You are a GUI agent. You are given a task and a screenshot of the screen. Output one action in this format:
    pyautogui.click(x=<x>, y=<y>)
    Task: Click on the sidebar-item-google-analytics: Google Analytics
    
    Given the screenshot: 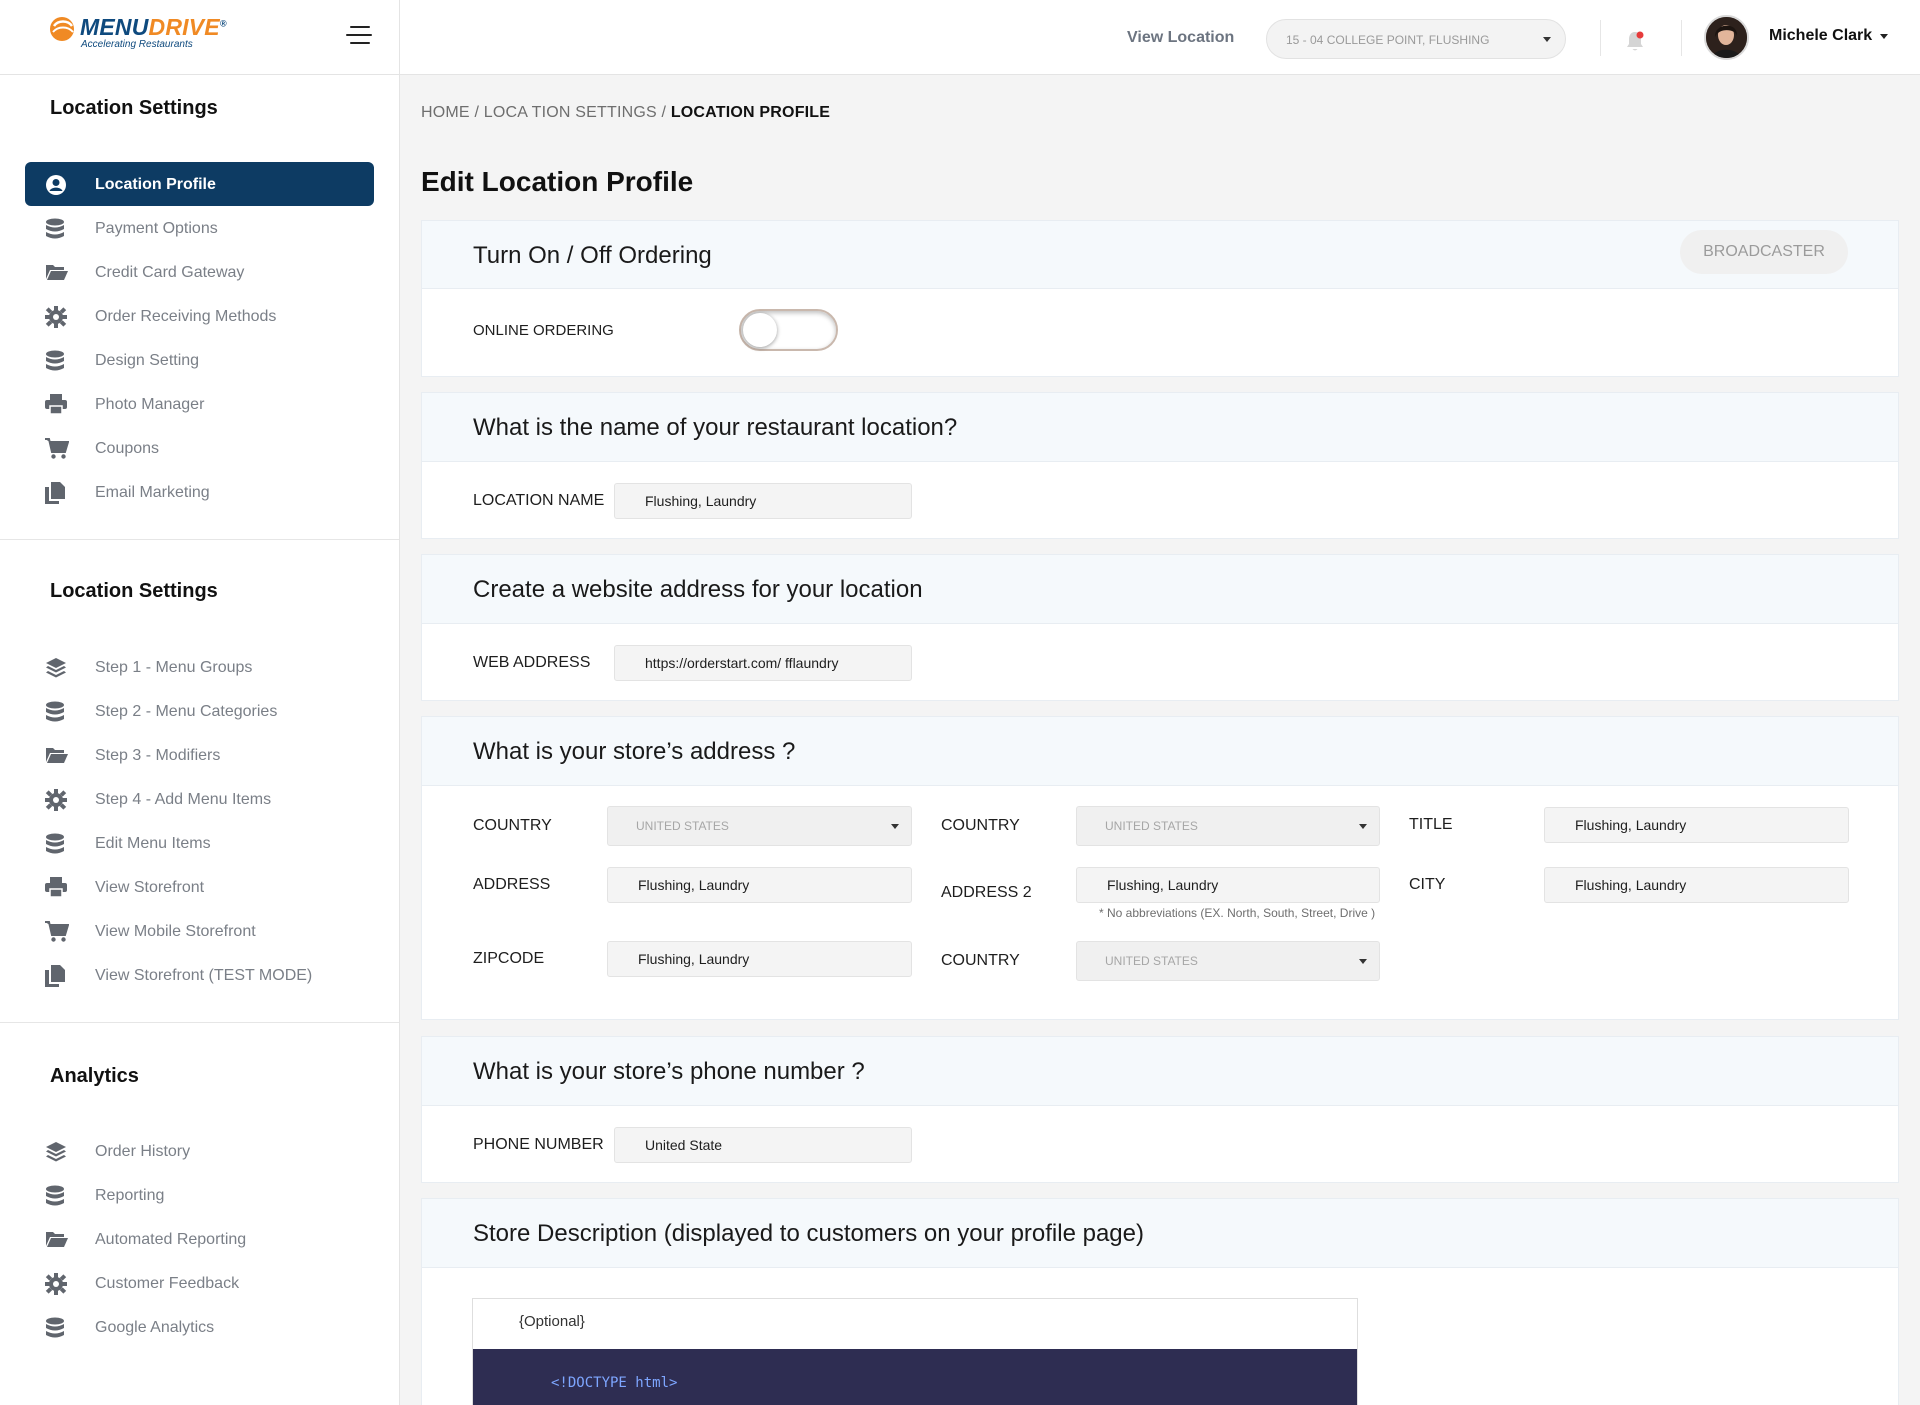 What is the action you would take?
    pyautogui.click(x=199, y=1327)
    